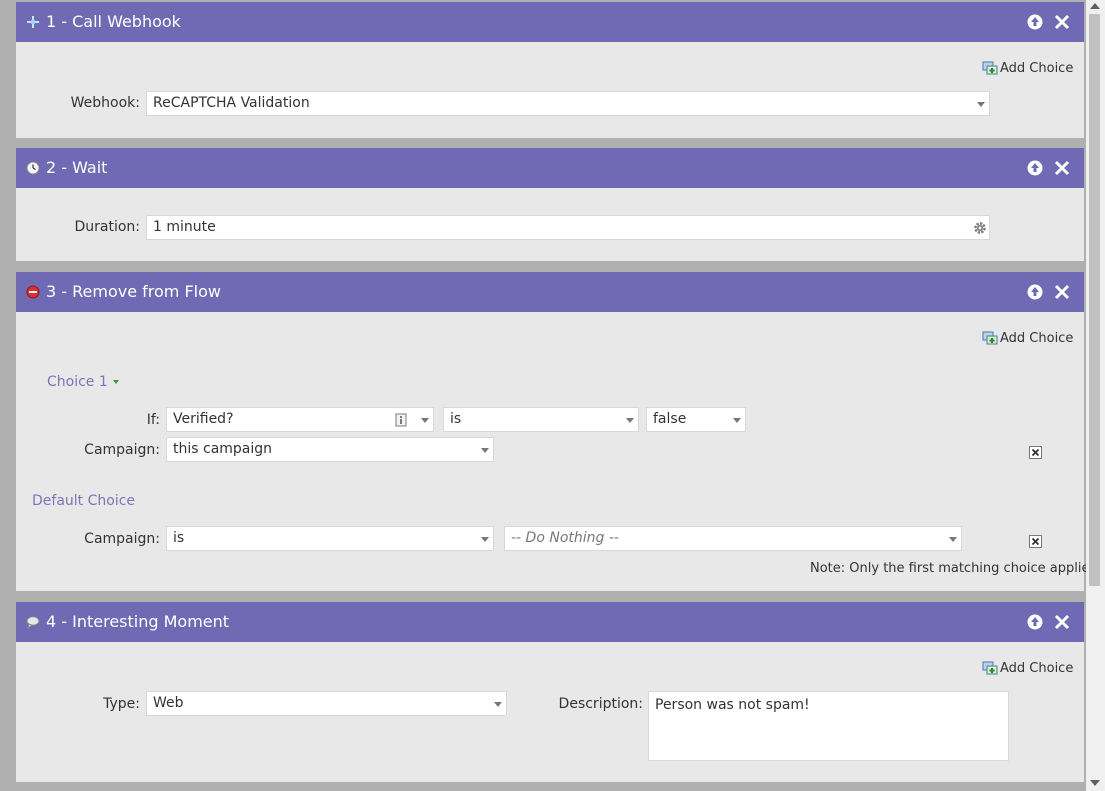 The width and height of the screenshot is (1105, 791). I want to click on delete-choice-button, so click(1035, 452).